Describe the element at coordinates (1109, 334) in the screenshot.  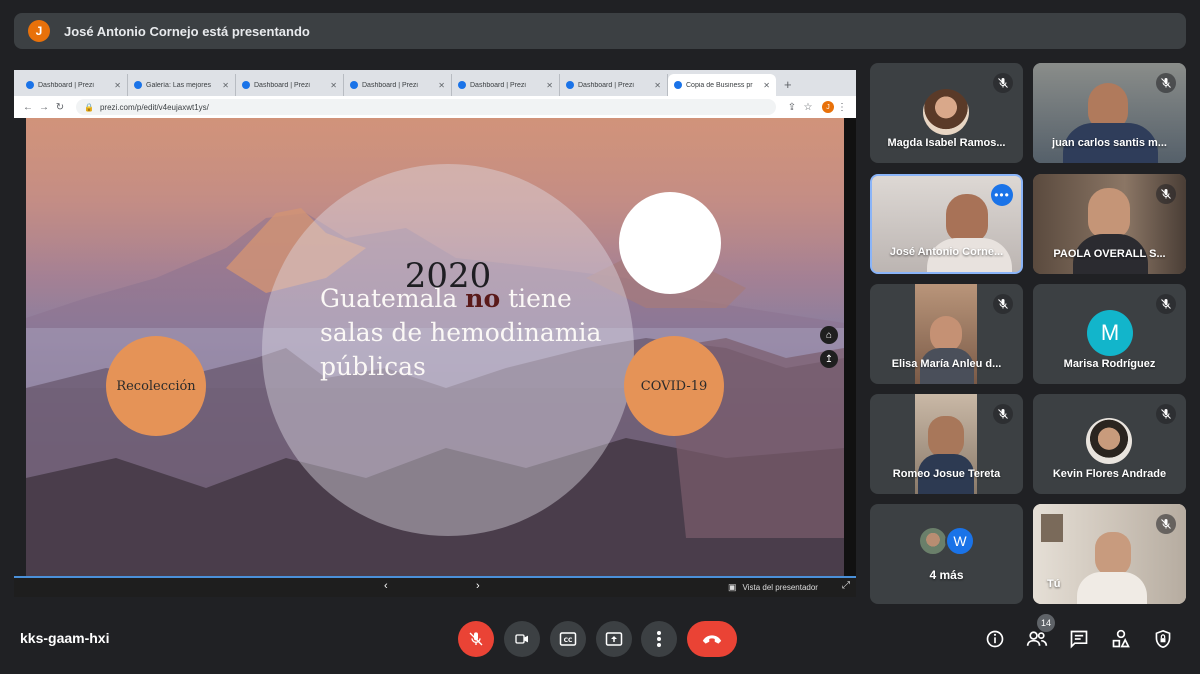
I see `participant-tile: M Marisa Rodríguez` at that location.